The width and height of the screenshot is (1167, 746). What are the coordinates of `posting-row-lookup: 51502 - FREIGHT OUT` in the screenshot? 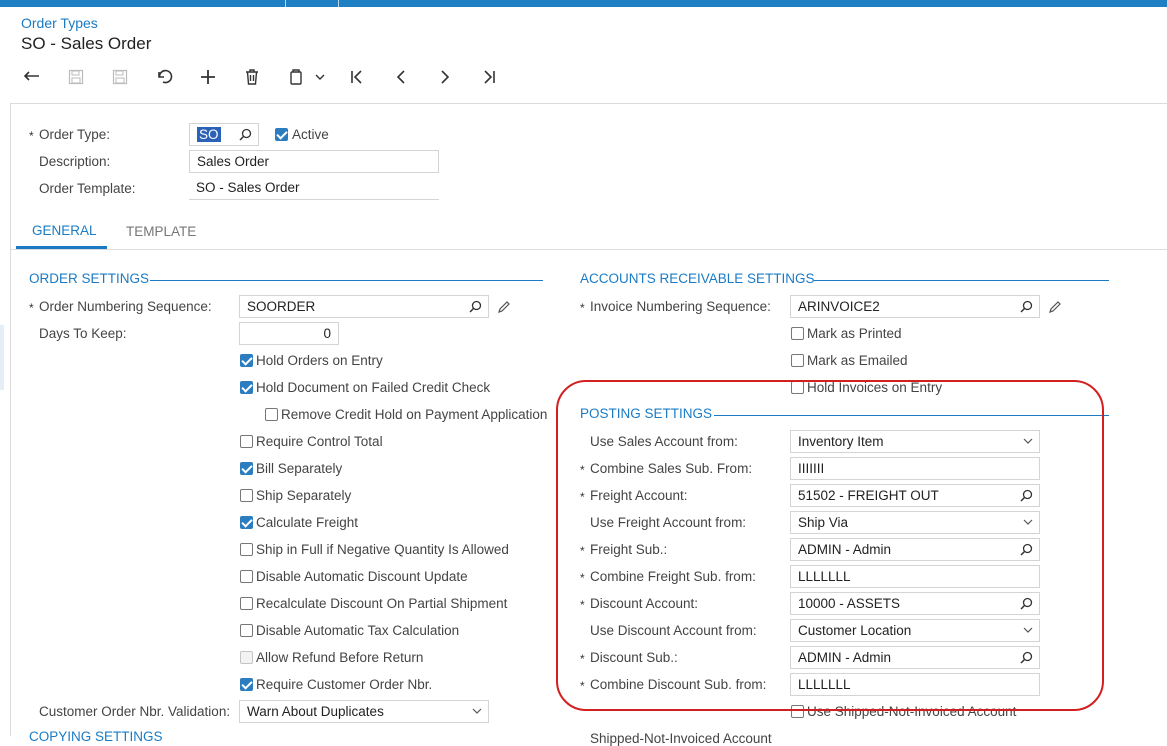 It's located at (915, 495).